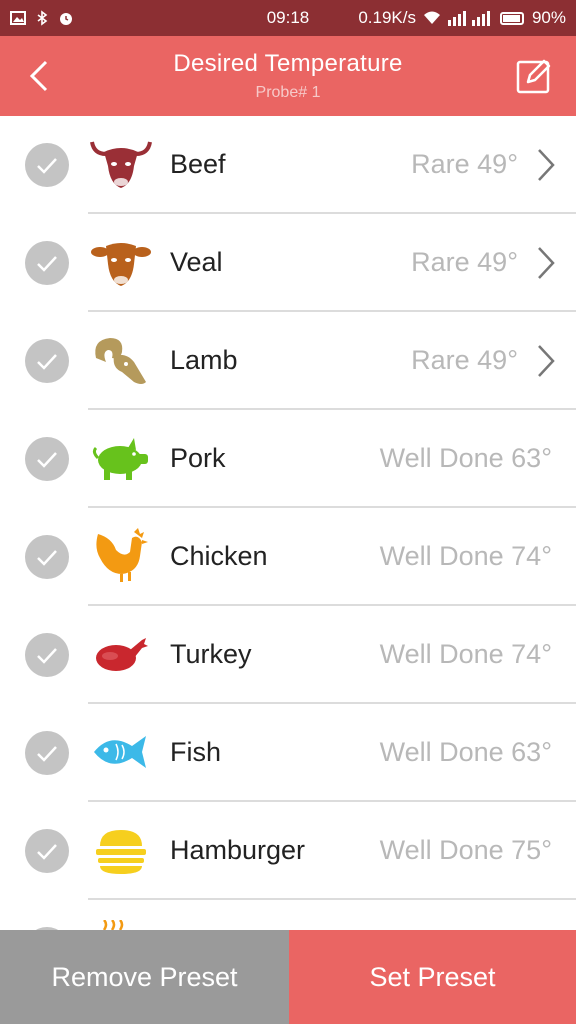 This screenshot has width=576, height=1024. I want to click on set-preset-button: Set Preset, so click(432, 977).